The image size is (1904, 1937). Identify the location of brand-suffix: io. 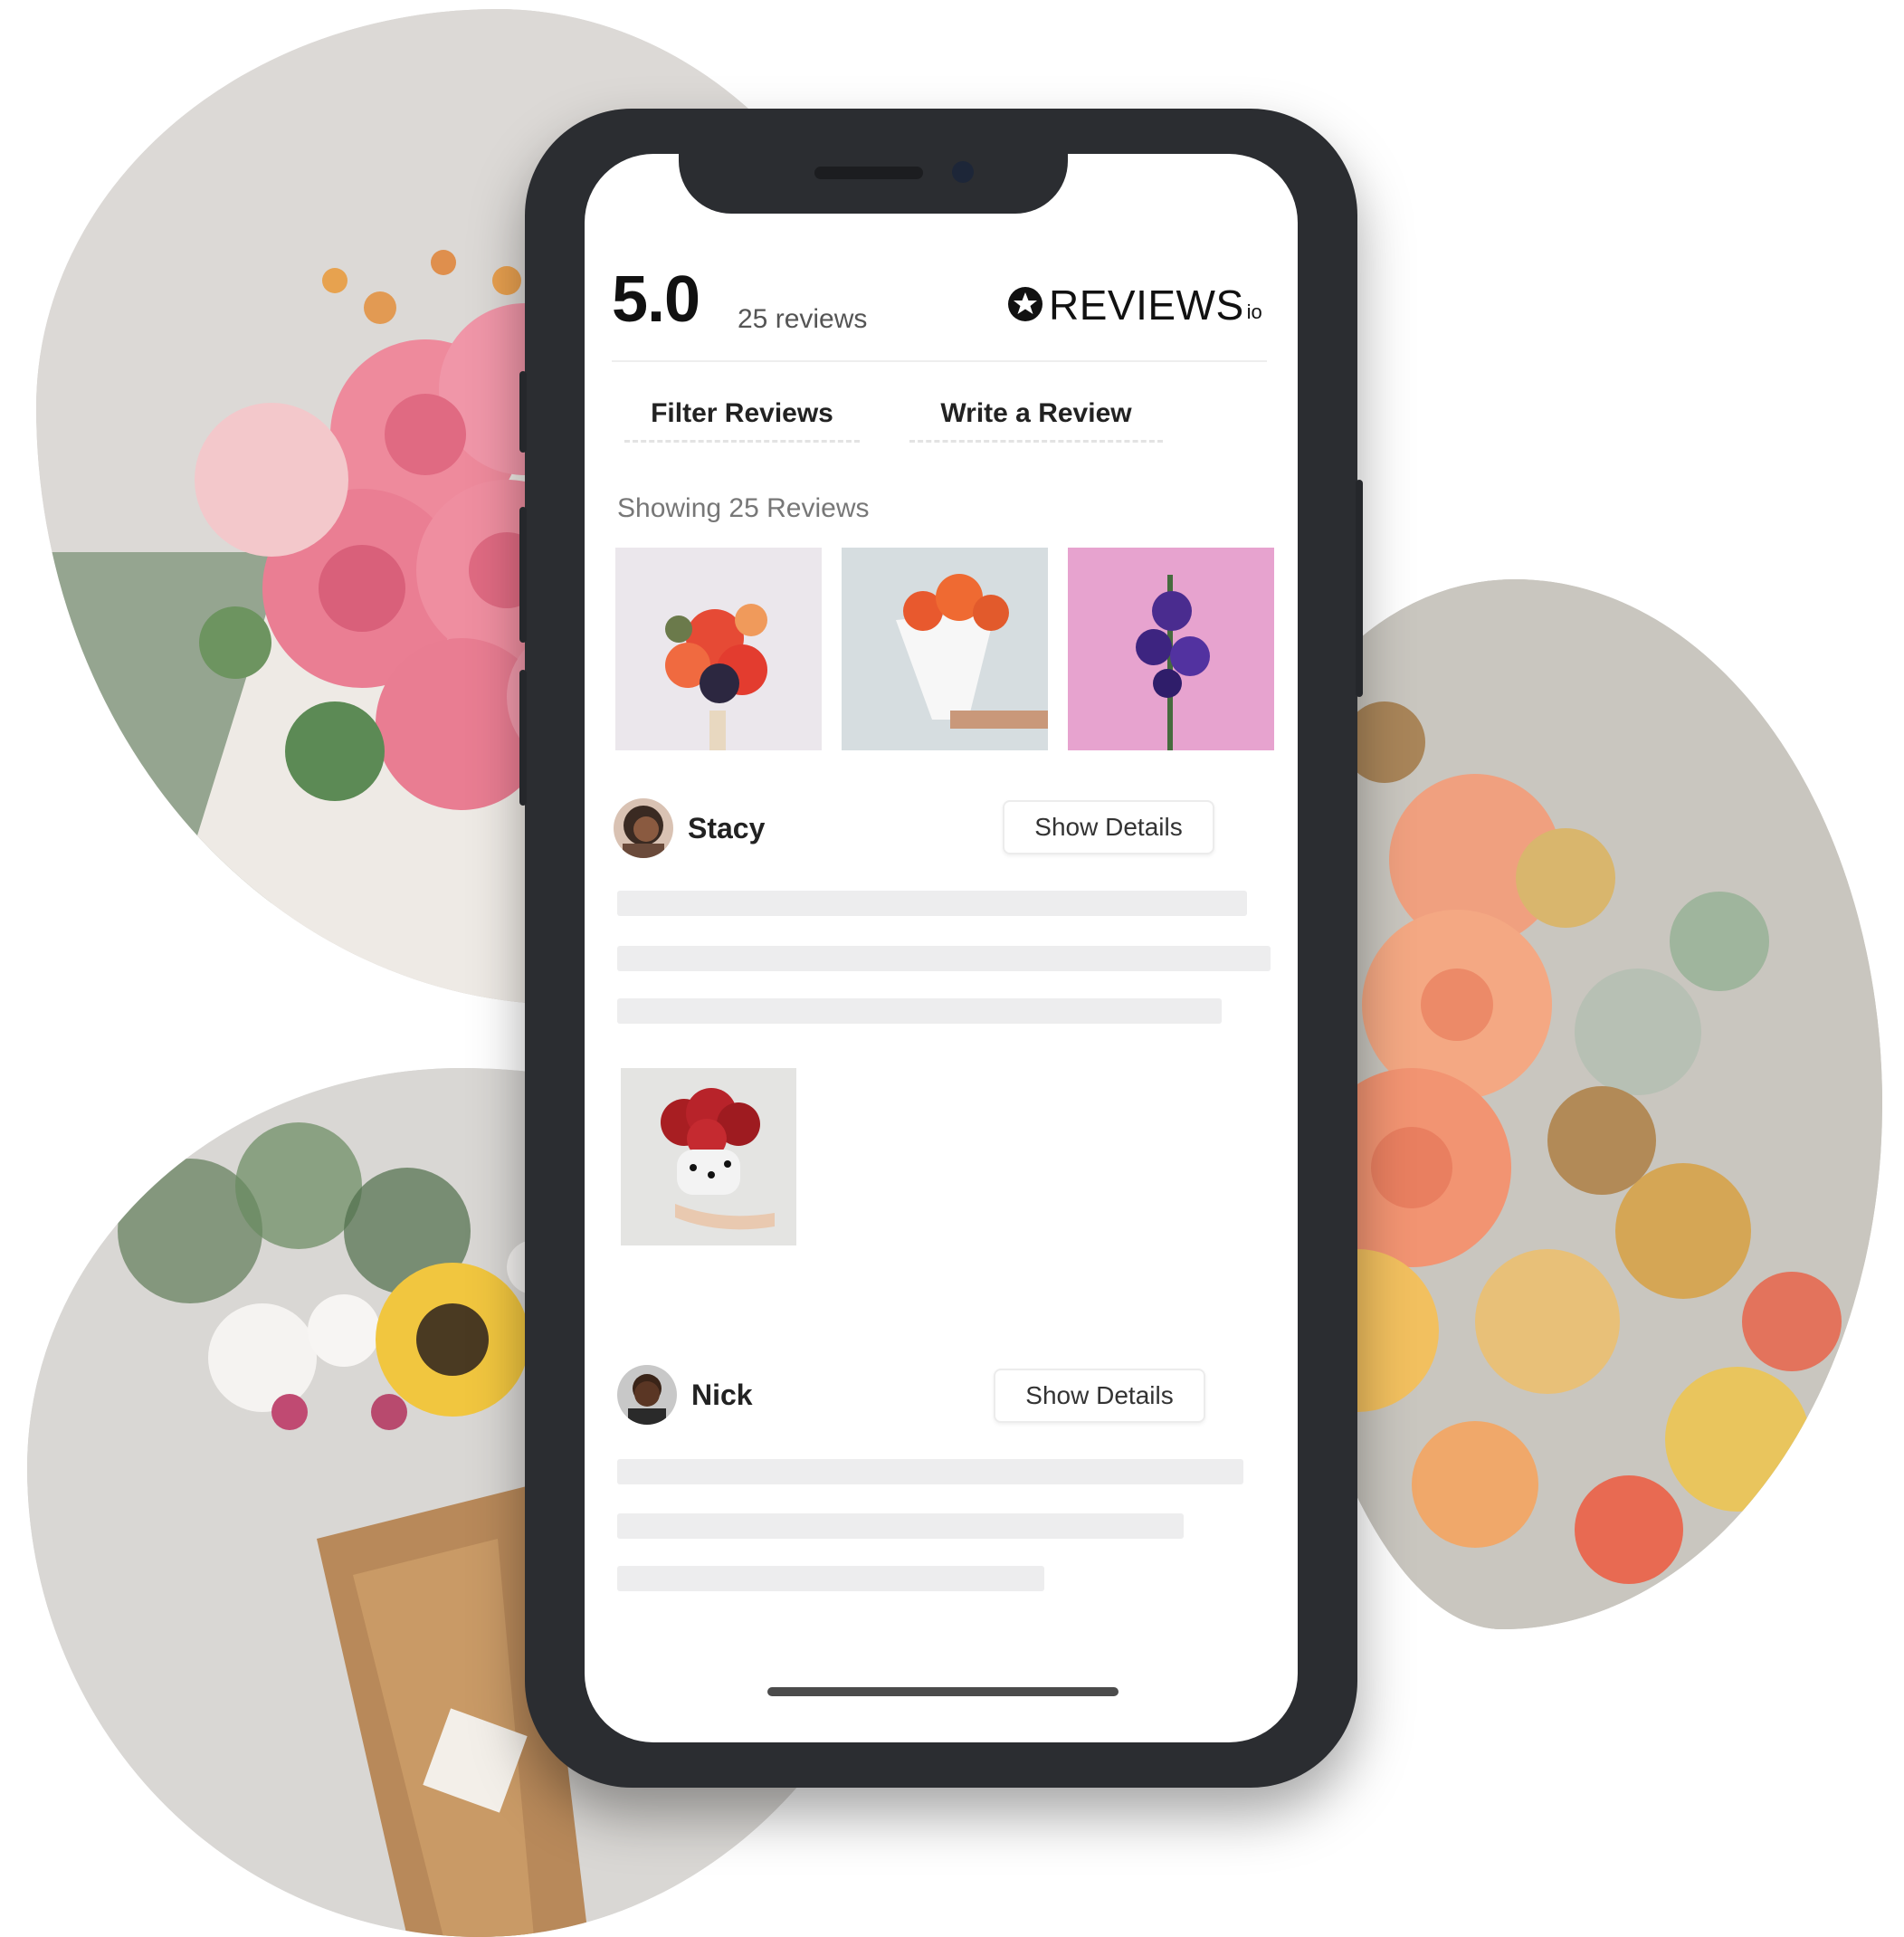
(1254, 312).